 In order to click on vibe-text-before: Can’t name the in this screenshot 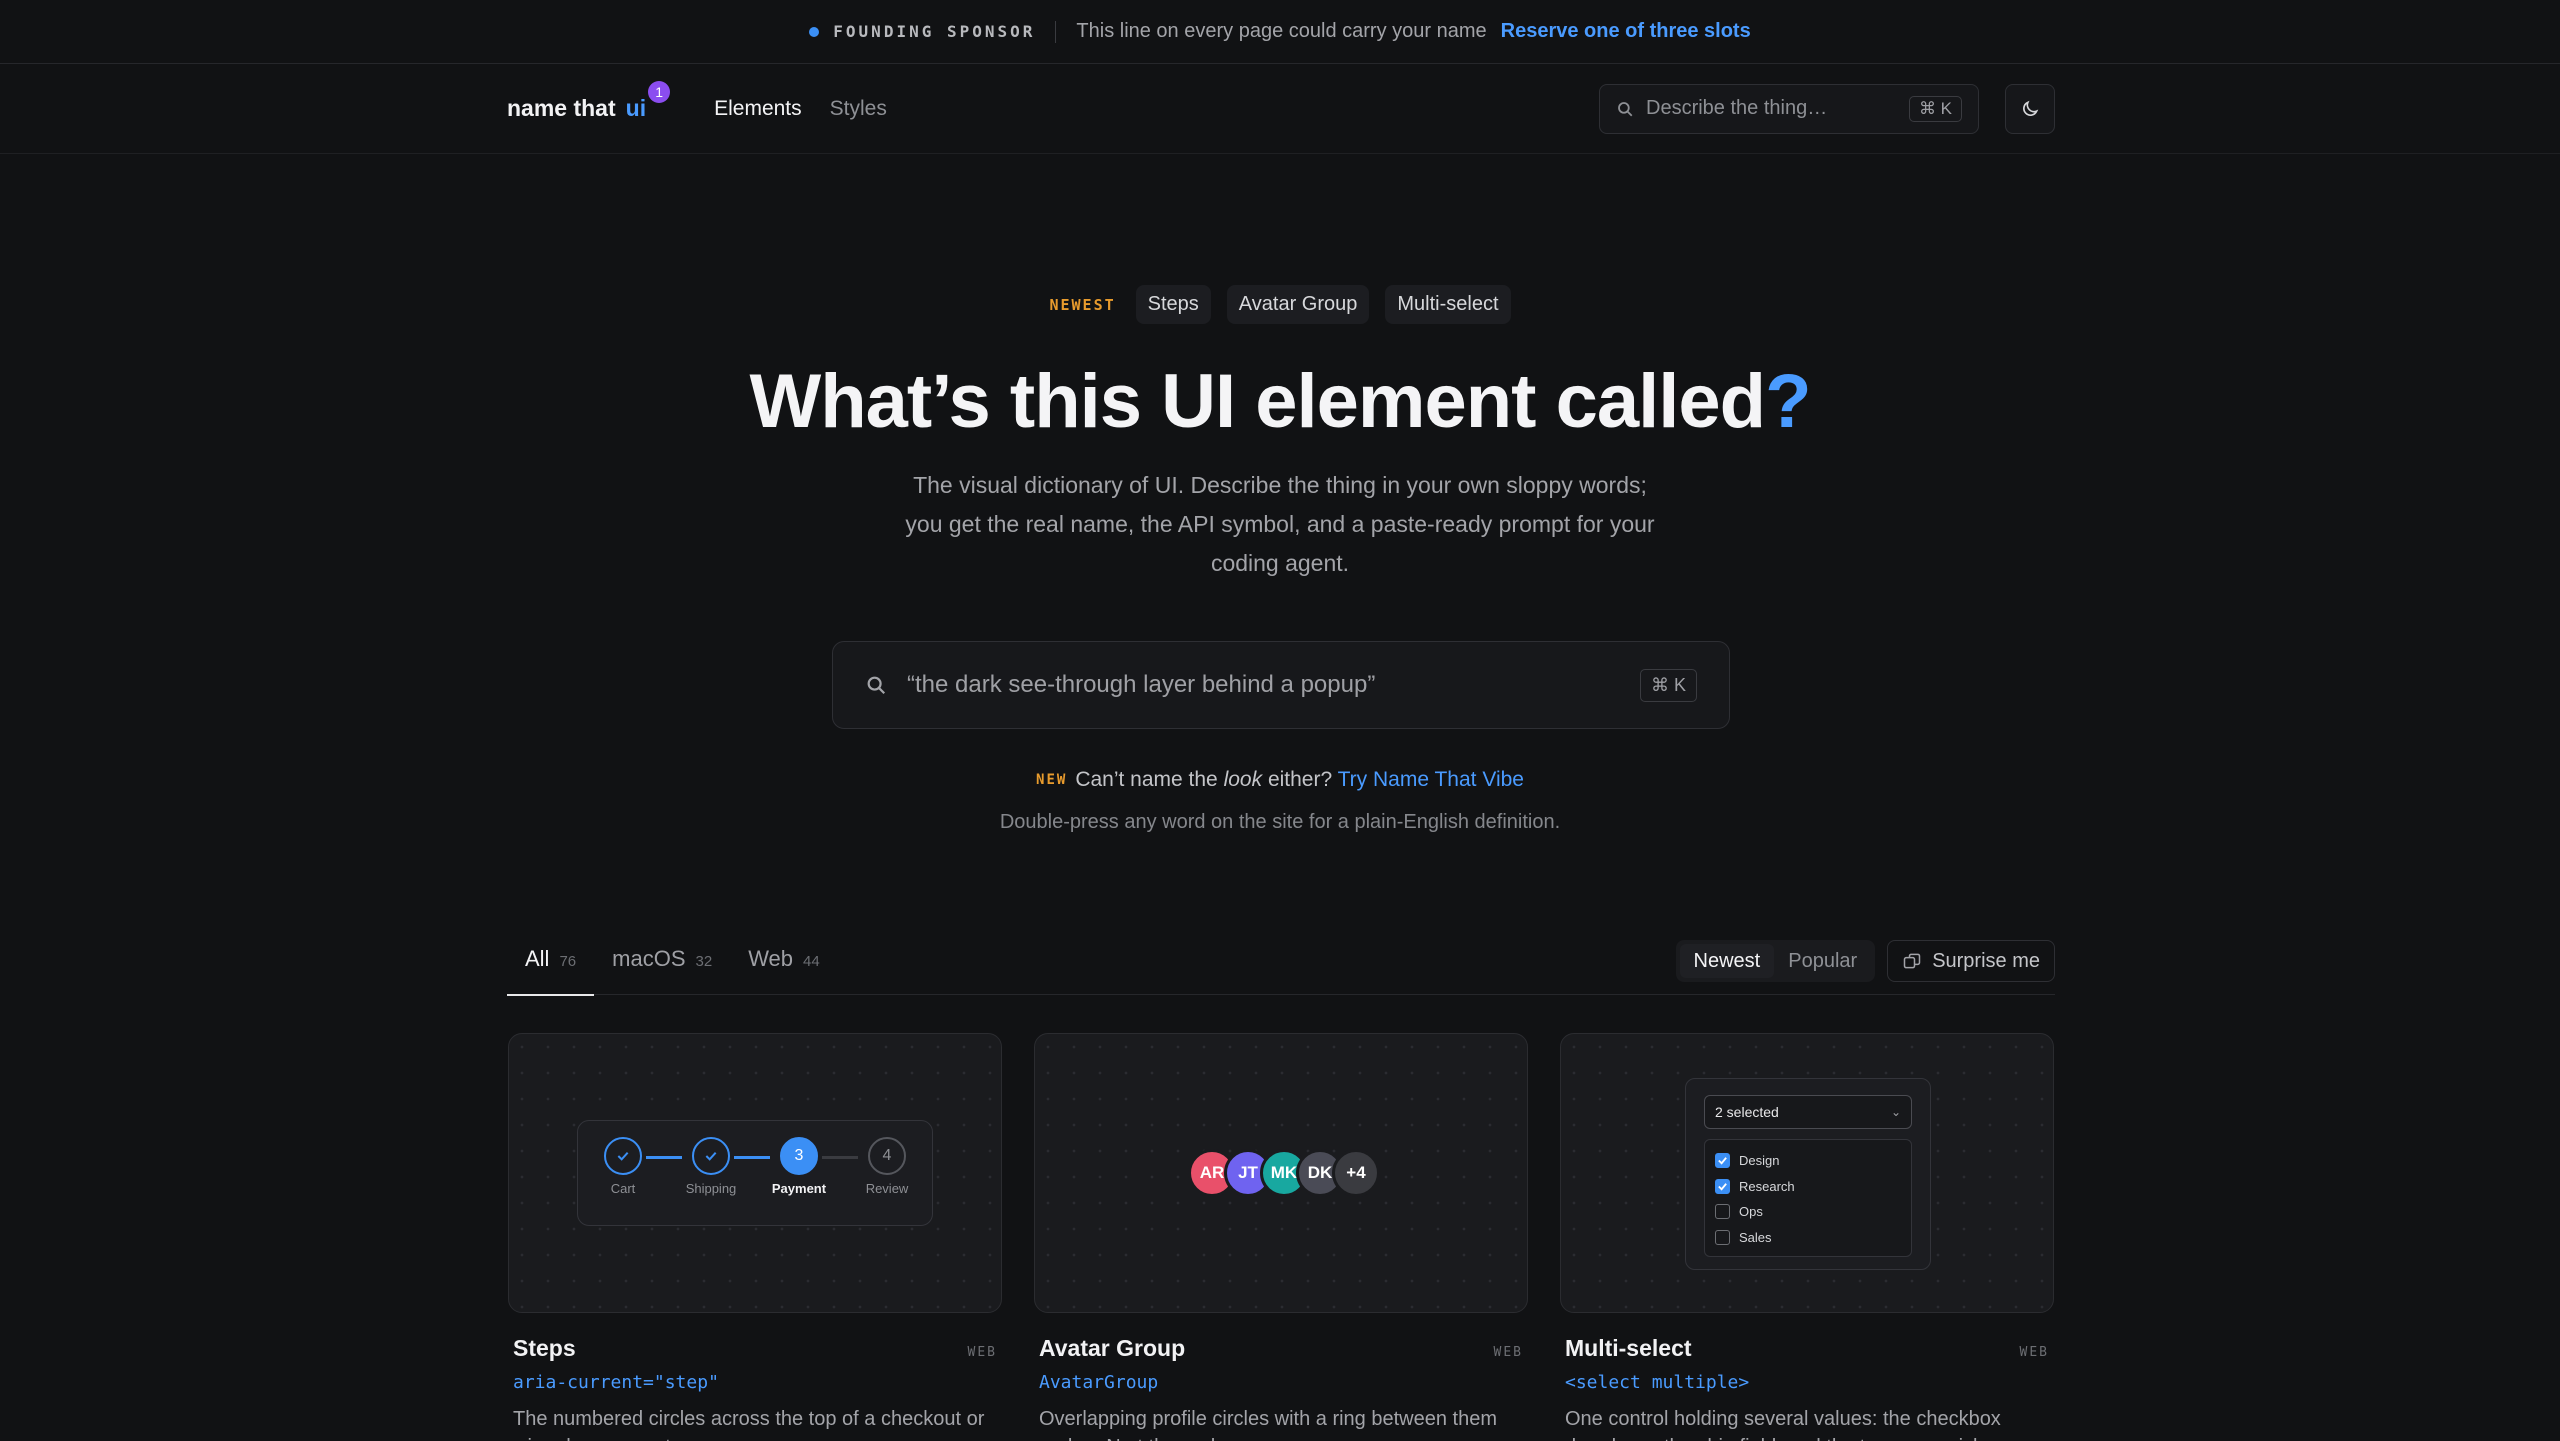, I will do `click(1149, 779)`.